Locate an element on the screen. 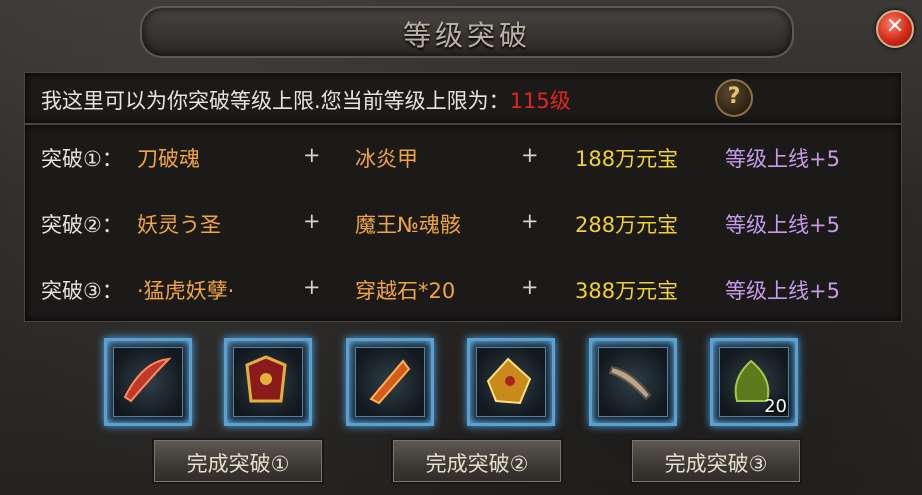 This screenshot has width=922, height=495. armor-icon is located at coordinates (266, 379).